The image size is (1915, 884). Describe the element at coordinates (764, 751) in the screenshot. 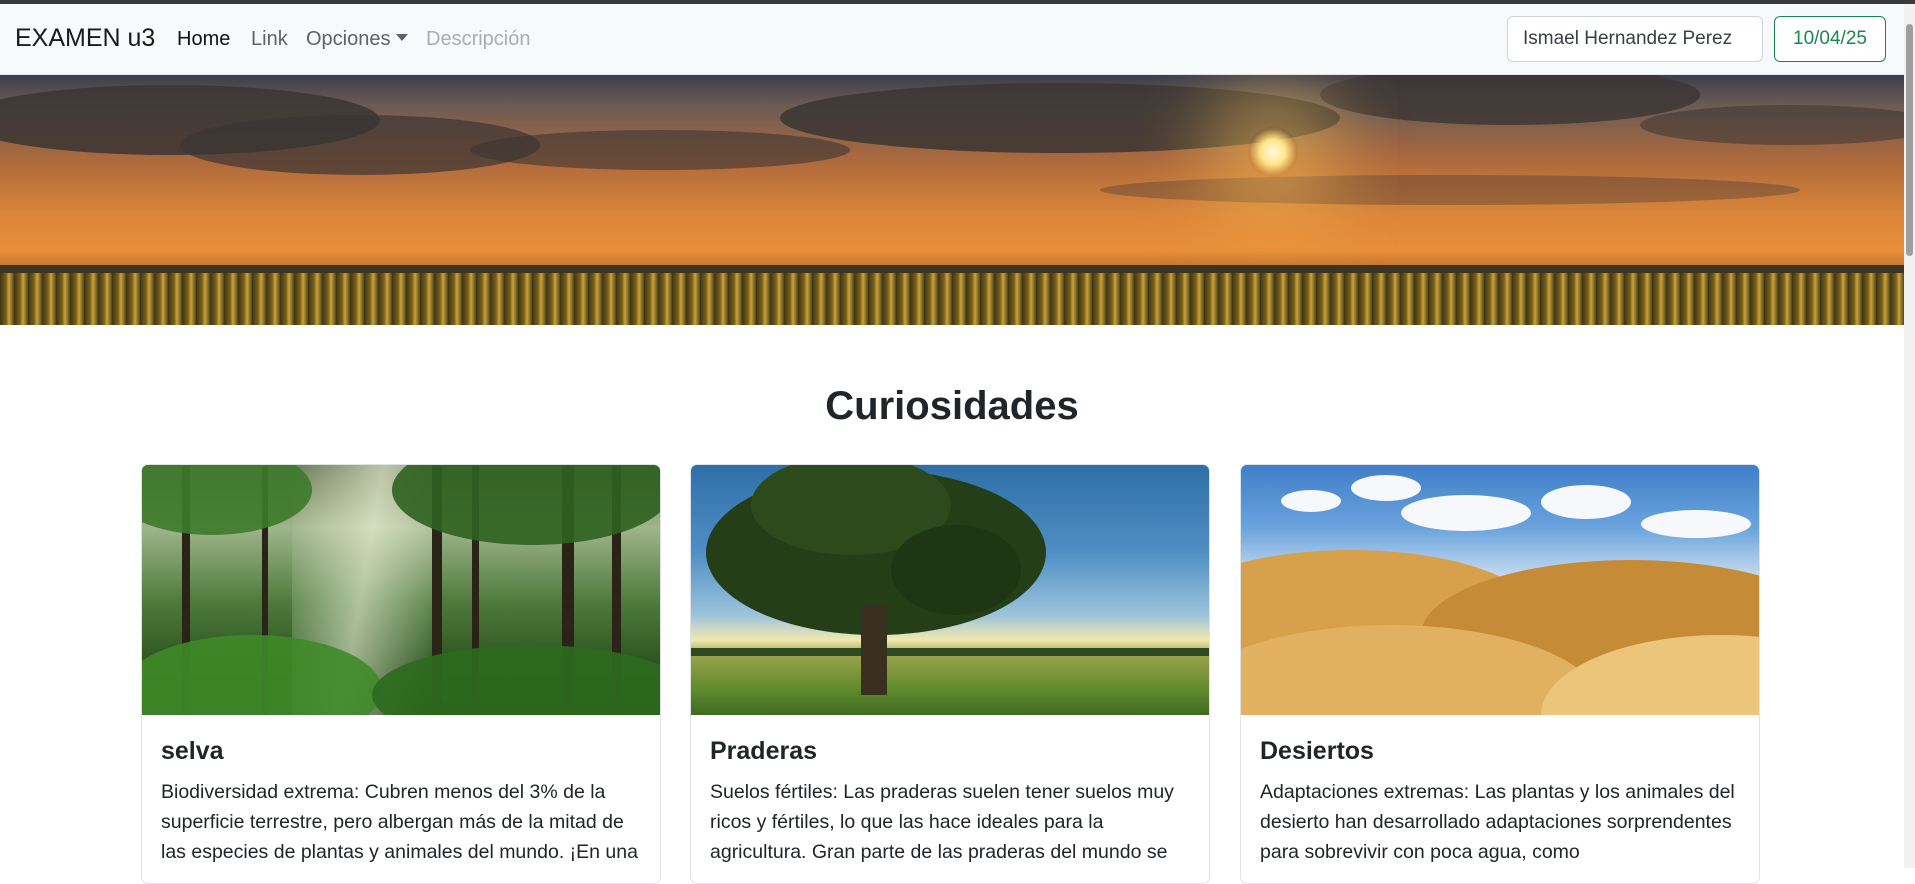

I see `card-title: Praderas` at that location.